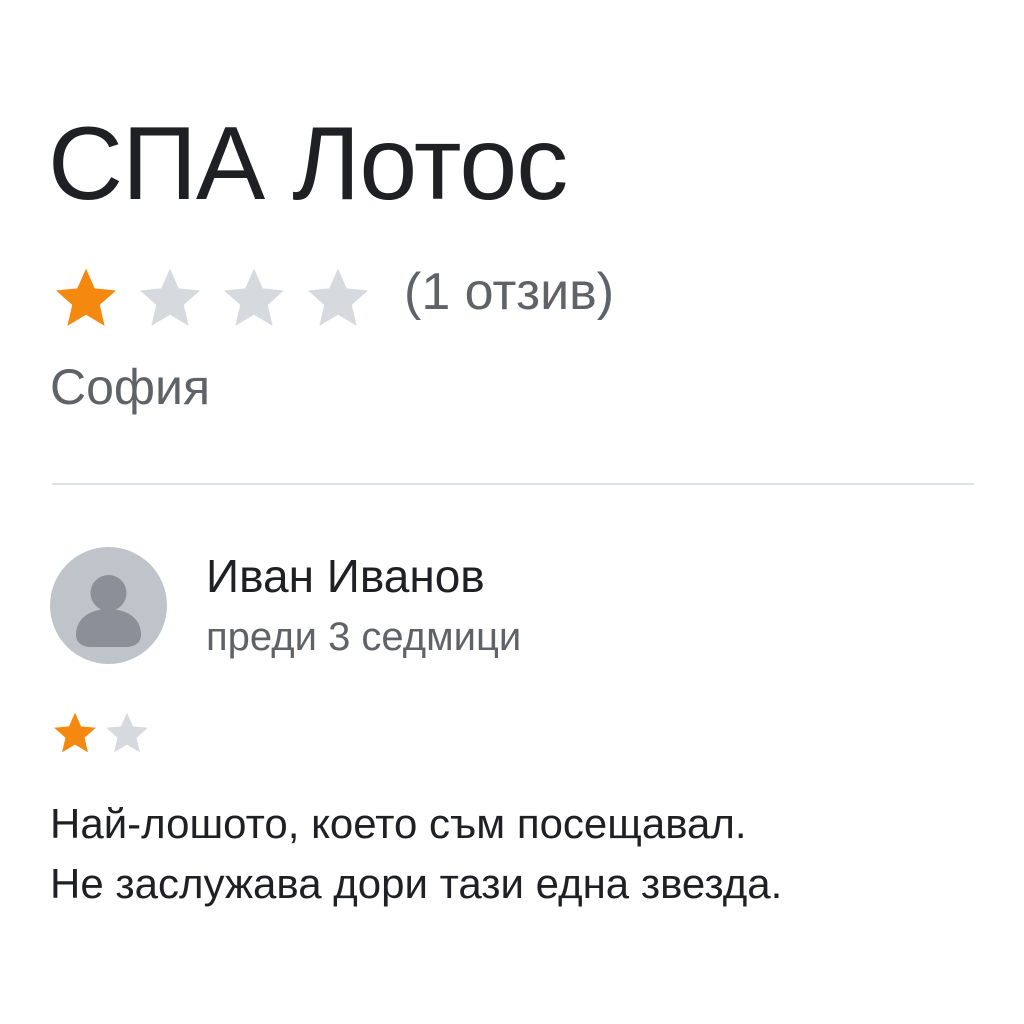  I want to click on reviewer-name: Иван Иванов, so click(345, 576).